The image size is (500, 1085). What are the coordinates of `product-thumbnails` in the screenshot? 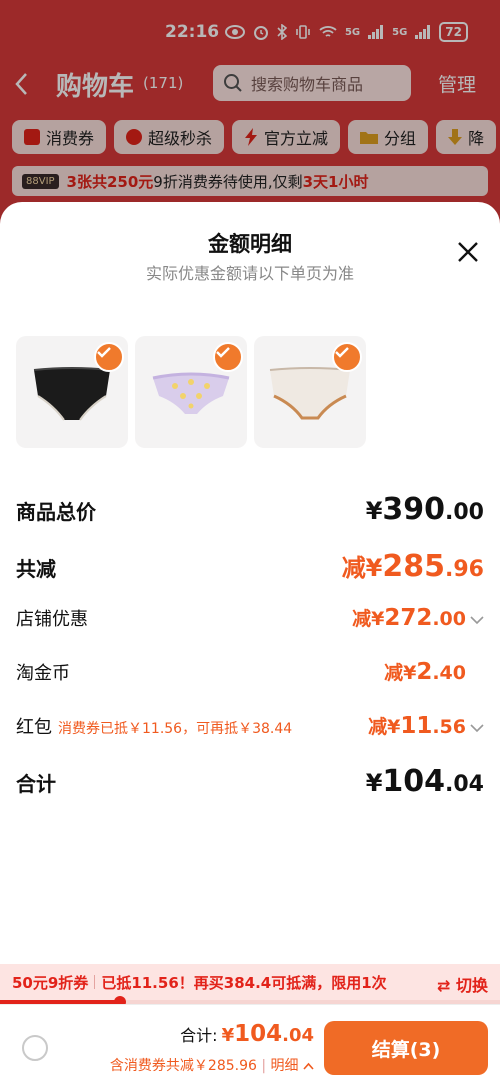 It's located at (191, 392).